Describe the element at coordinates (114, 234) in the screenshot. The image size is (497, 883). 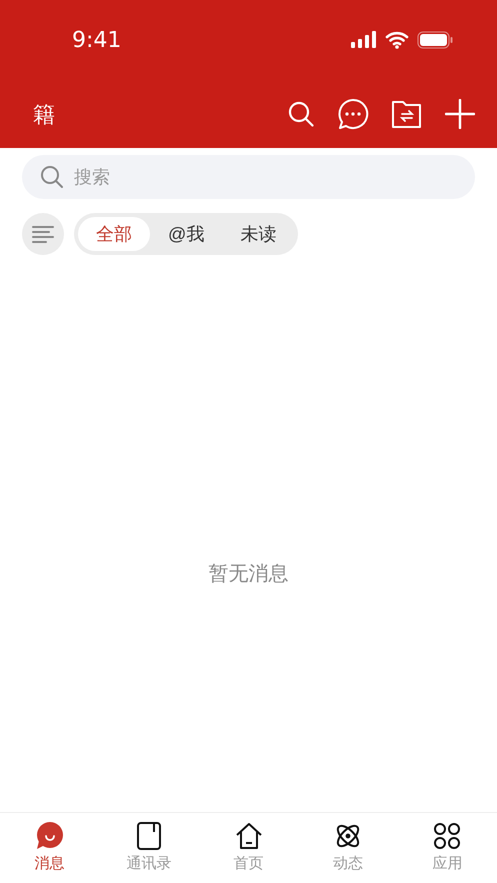
I see `filter-tab: 全部` at that location.